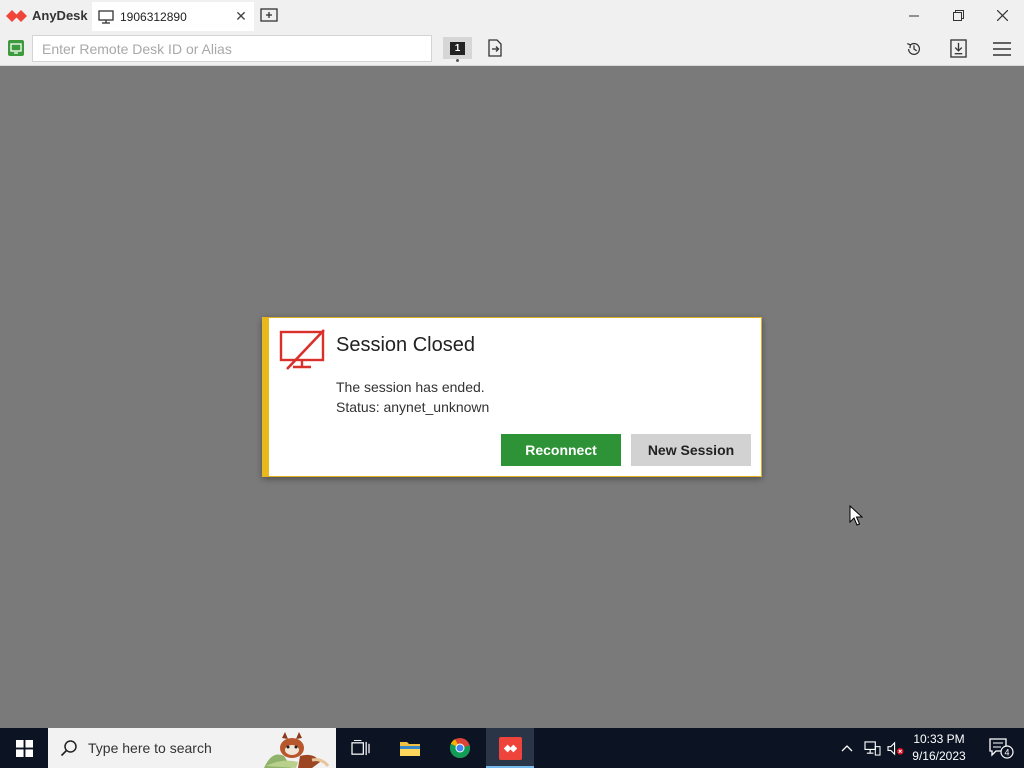 This screenshot has height=768, width=1024. I want to click on notification-count: 4, so click(1006, 753).